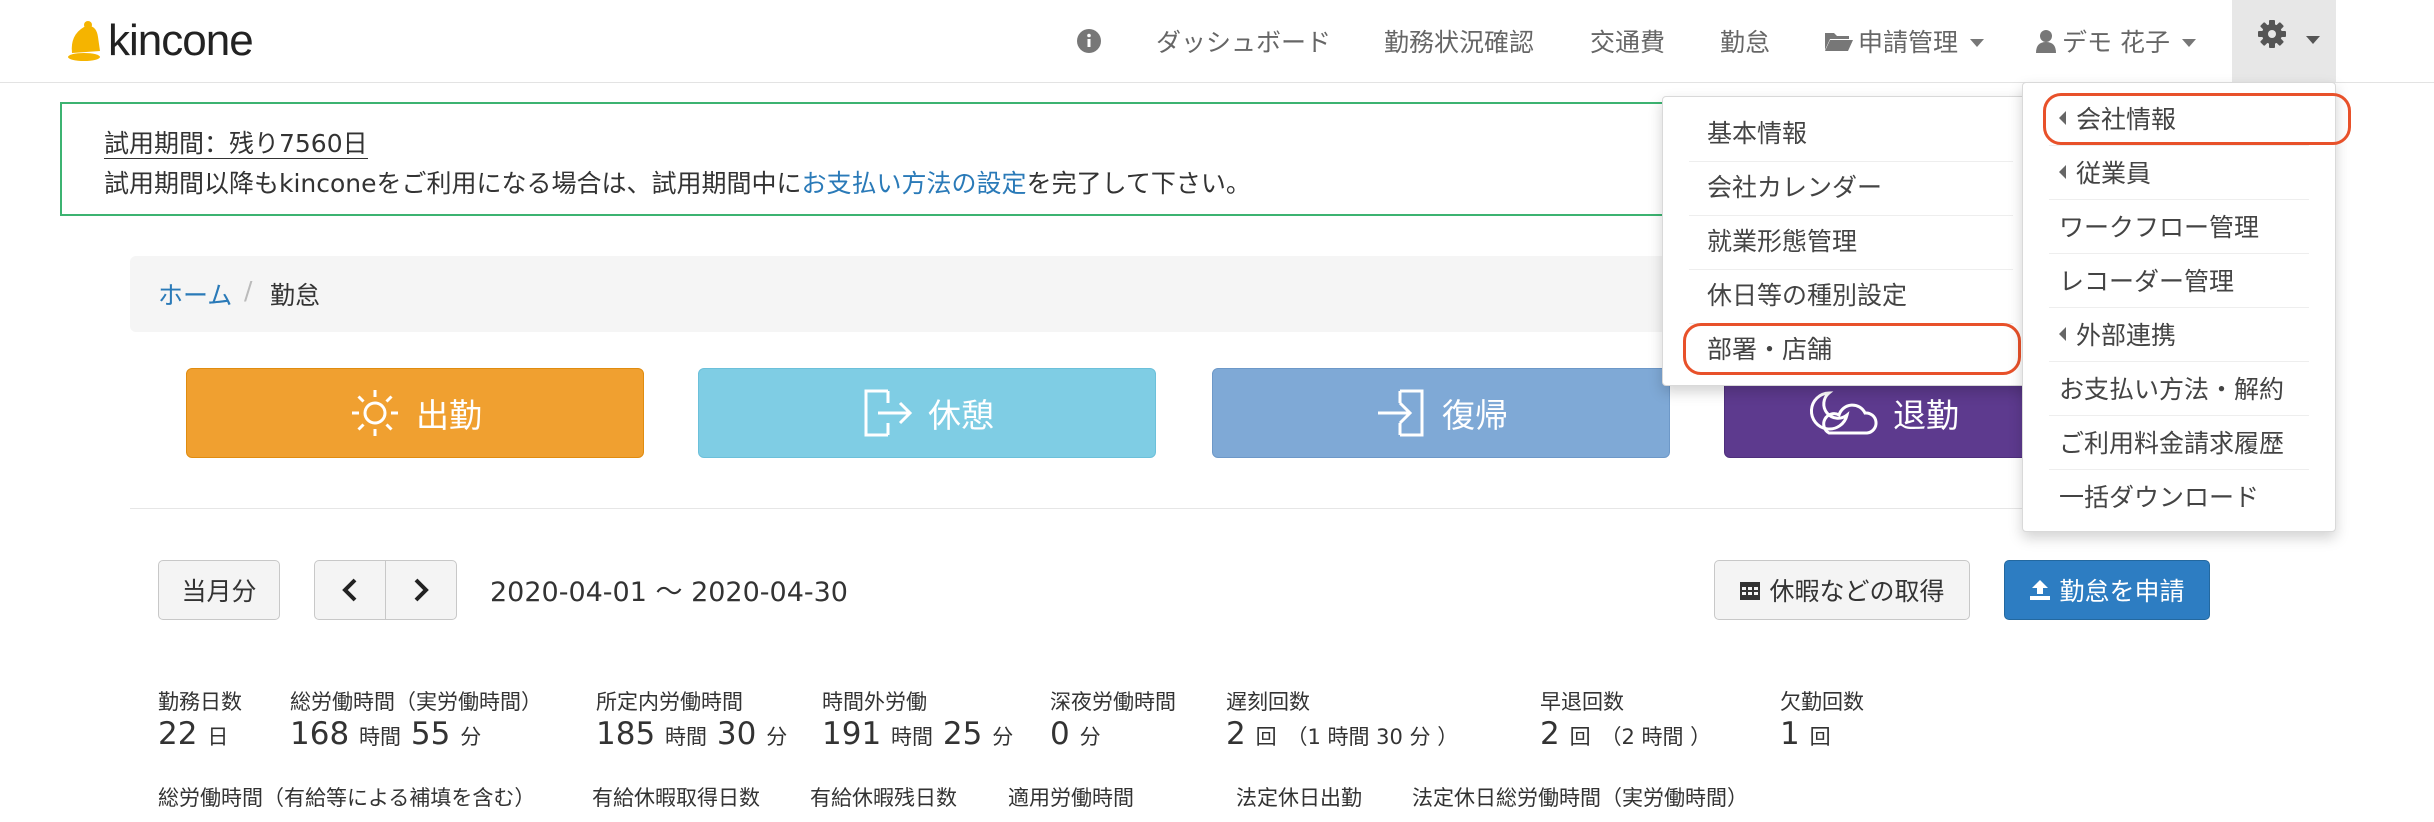  What do you see at coordinates (1626, 734) in the screenshot?
I see `stat-value: 2 回 （2 時間 ）` at bounding box center [1626, 734].